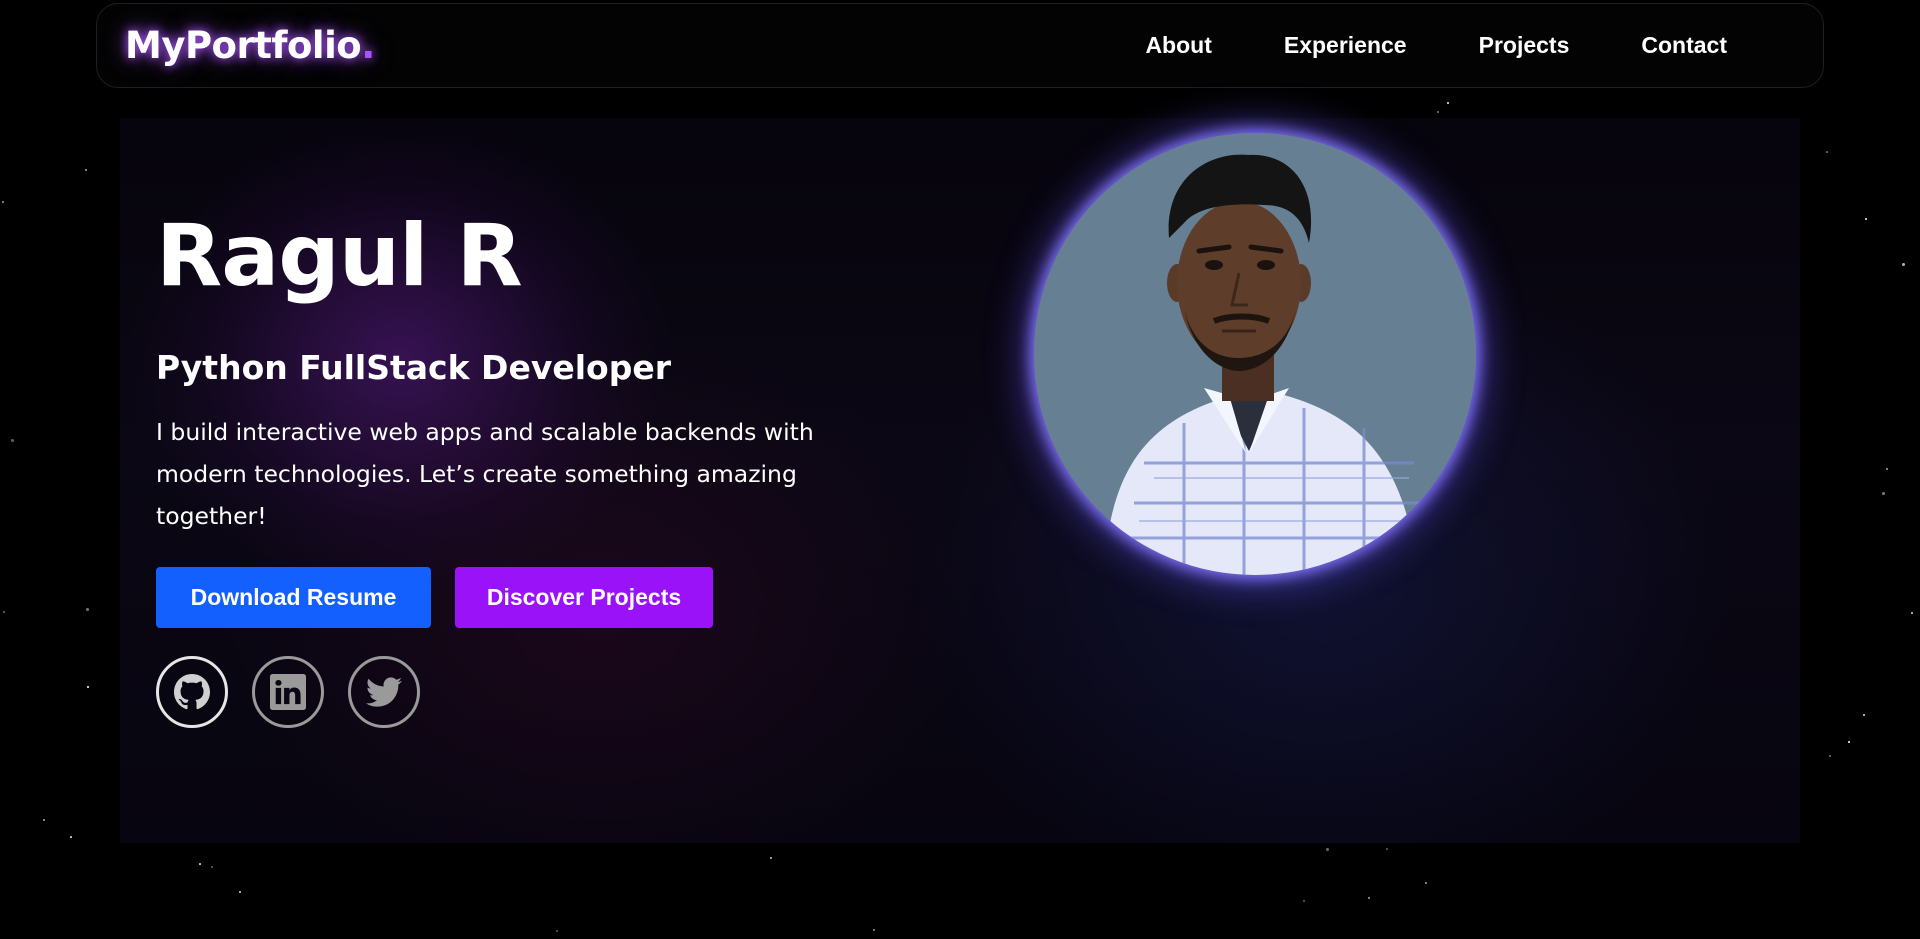  Describe the element at coordinates (339, 256) in the screenshot. I see `hero-name: Ragul R` at that location.